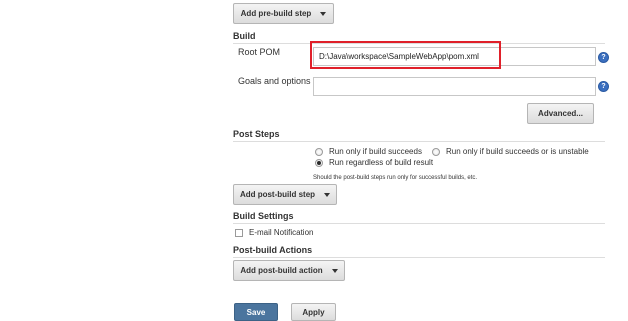 This screenshot has height=321, width=628. What do you see at coordinates (375, 151) in the screenshot?
I see `radio-run-if-succeeds-label: Run only if build succeeds` at bounding box center [375, 151].